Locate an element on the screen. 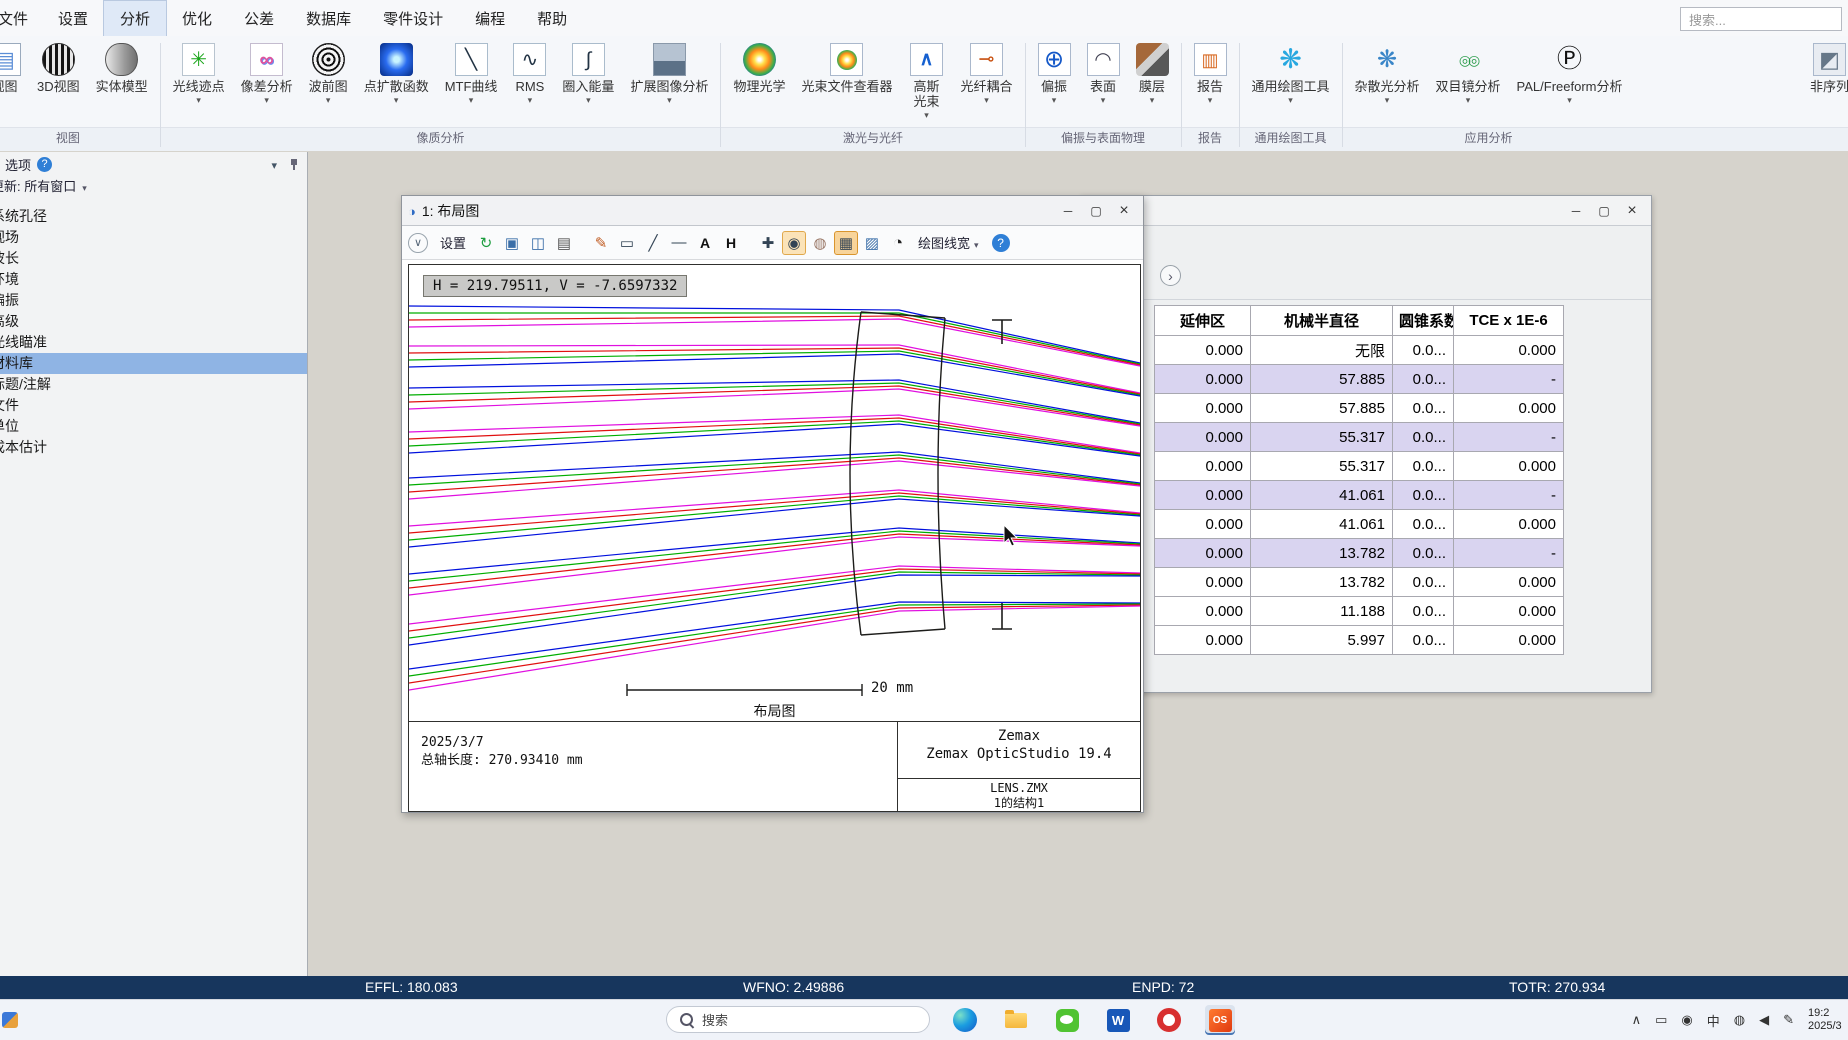 This screenshot has width=1848, height=1040. menu-tab: 零件设计 is located at coordinates (413, 18).